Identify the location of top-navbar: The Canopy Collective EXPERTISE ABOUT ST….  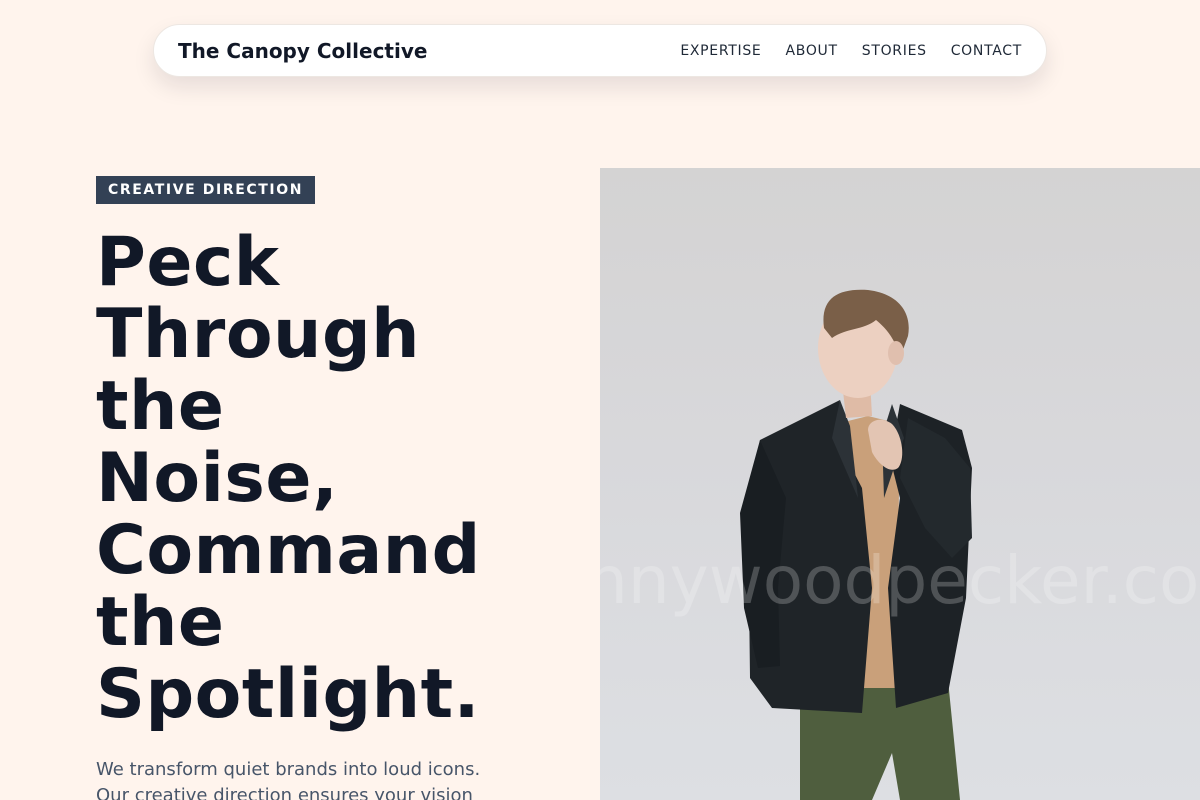
(600, 50).